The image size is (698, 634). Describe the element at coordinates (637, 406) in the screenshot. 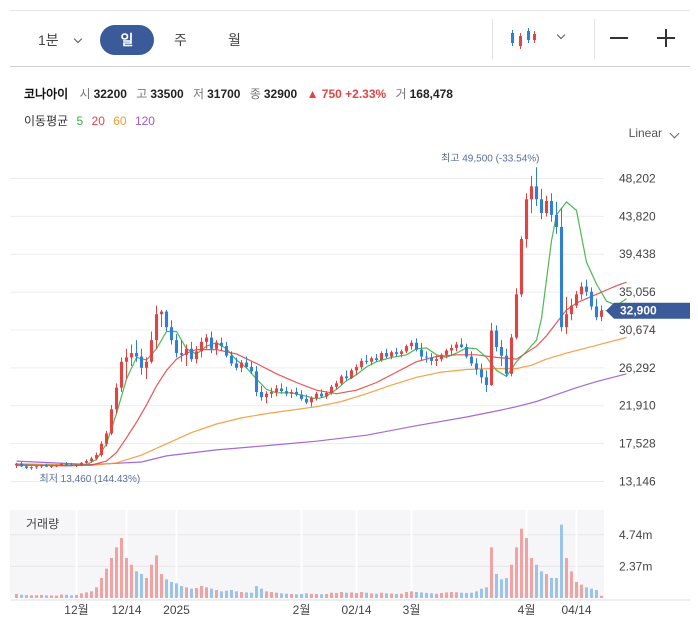

I see `y-tick-label: 21,910` at that location.